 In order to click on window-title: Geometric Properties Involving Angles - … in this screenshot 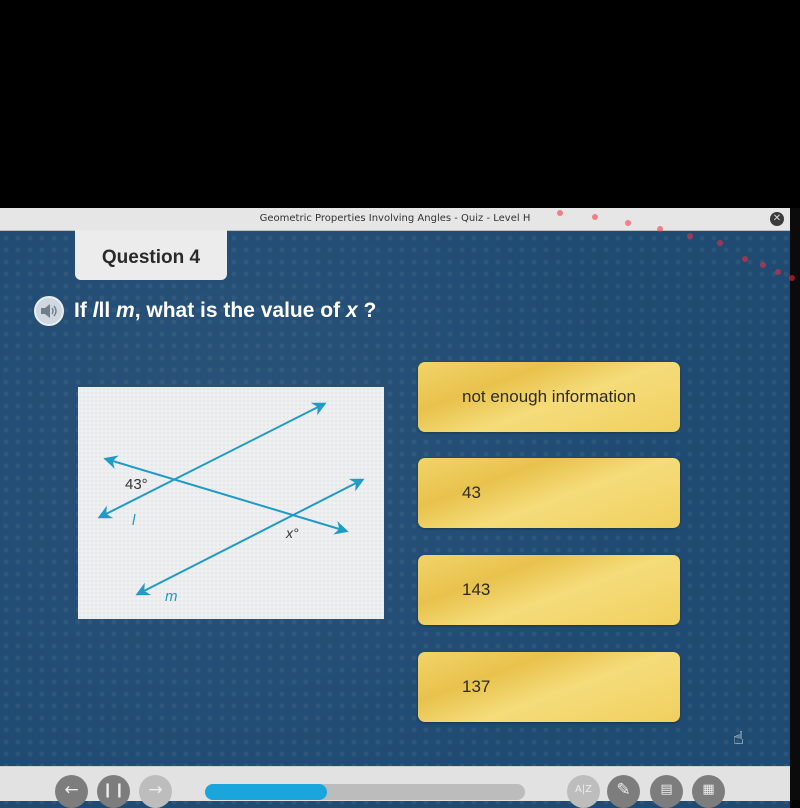, I will do `click(395, 218)`.